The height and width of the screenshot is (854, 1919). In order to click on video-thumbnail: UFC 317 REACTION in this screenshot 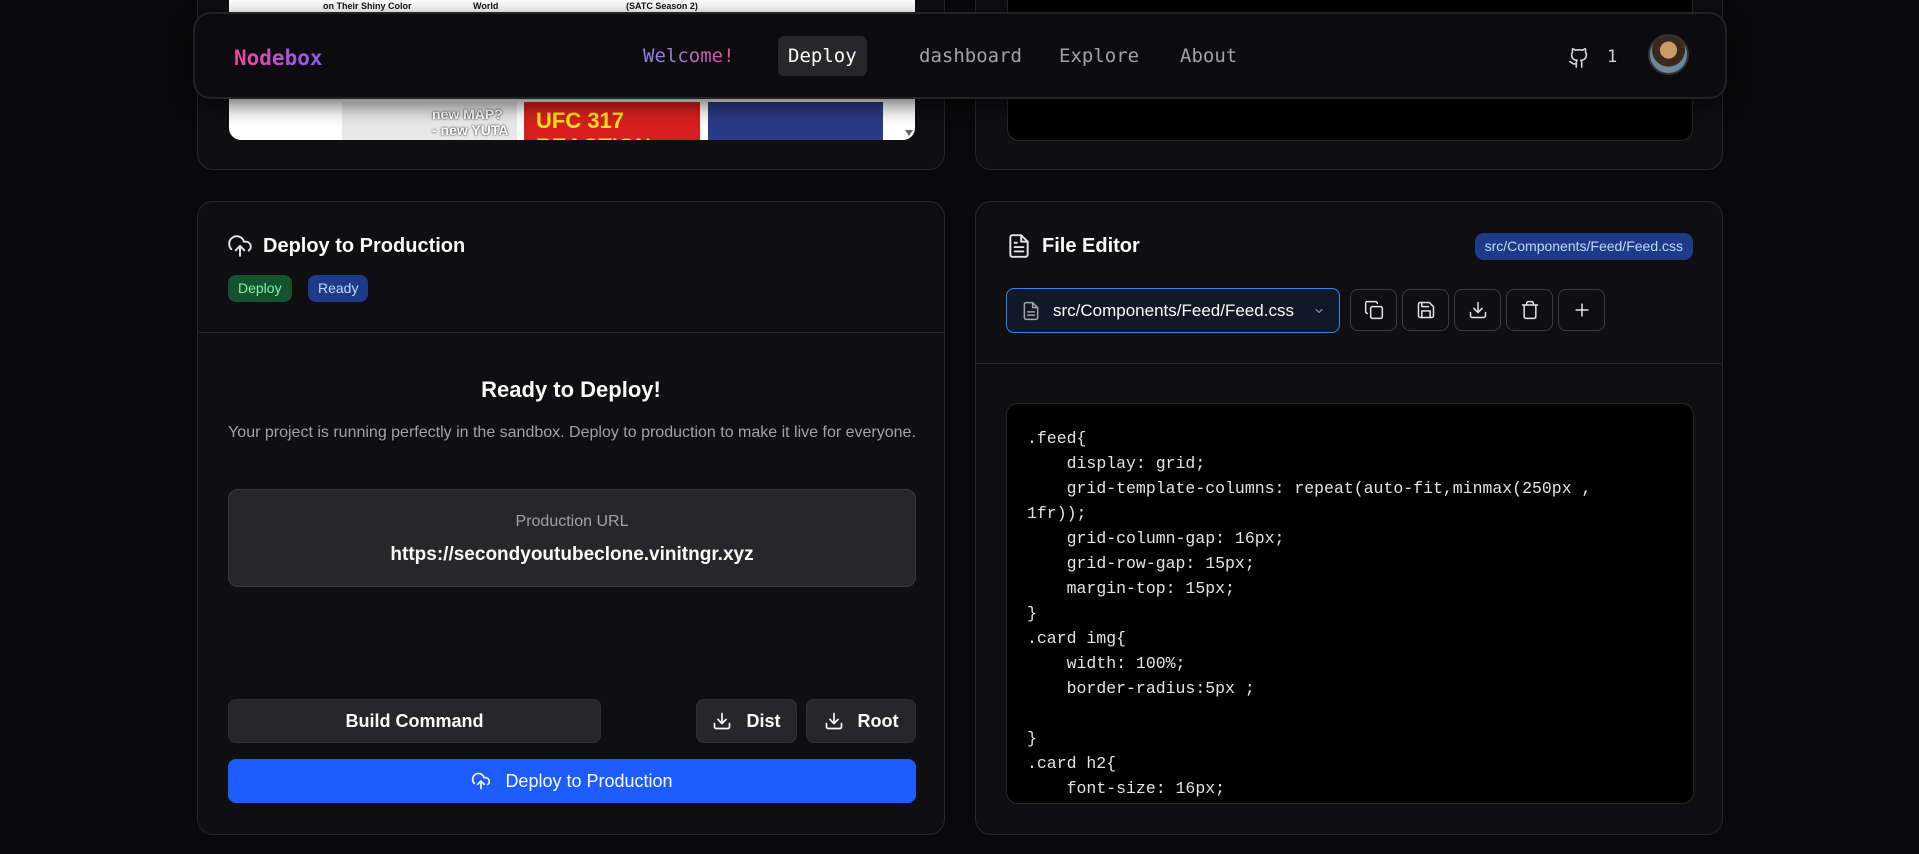, I will do `click(612, 121)`.